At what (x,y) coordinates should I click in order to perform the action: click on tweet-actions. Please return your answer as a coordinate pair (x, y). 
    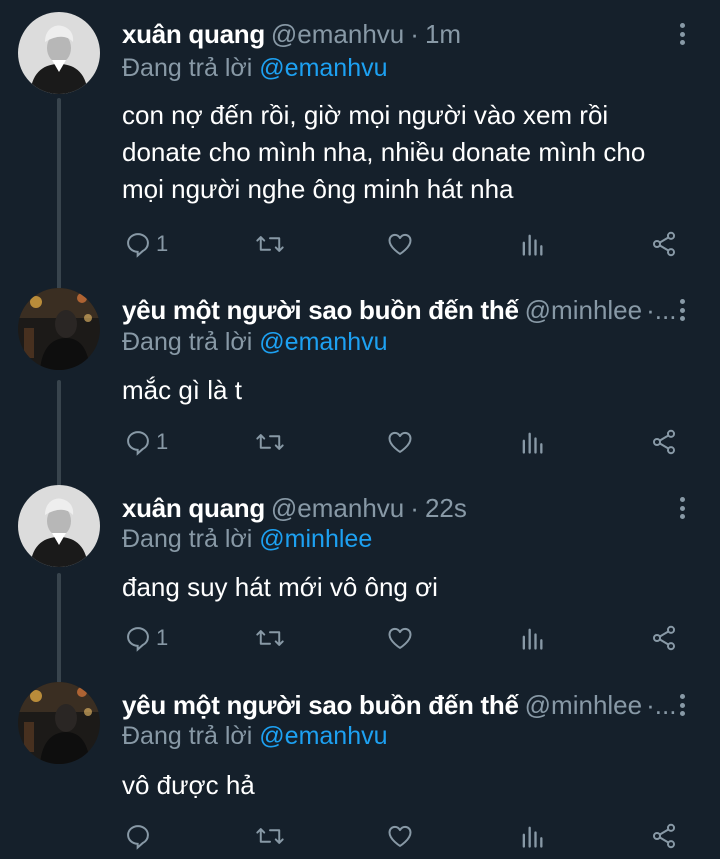
    Looking at the image, I should click on (360, 836).